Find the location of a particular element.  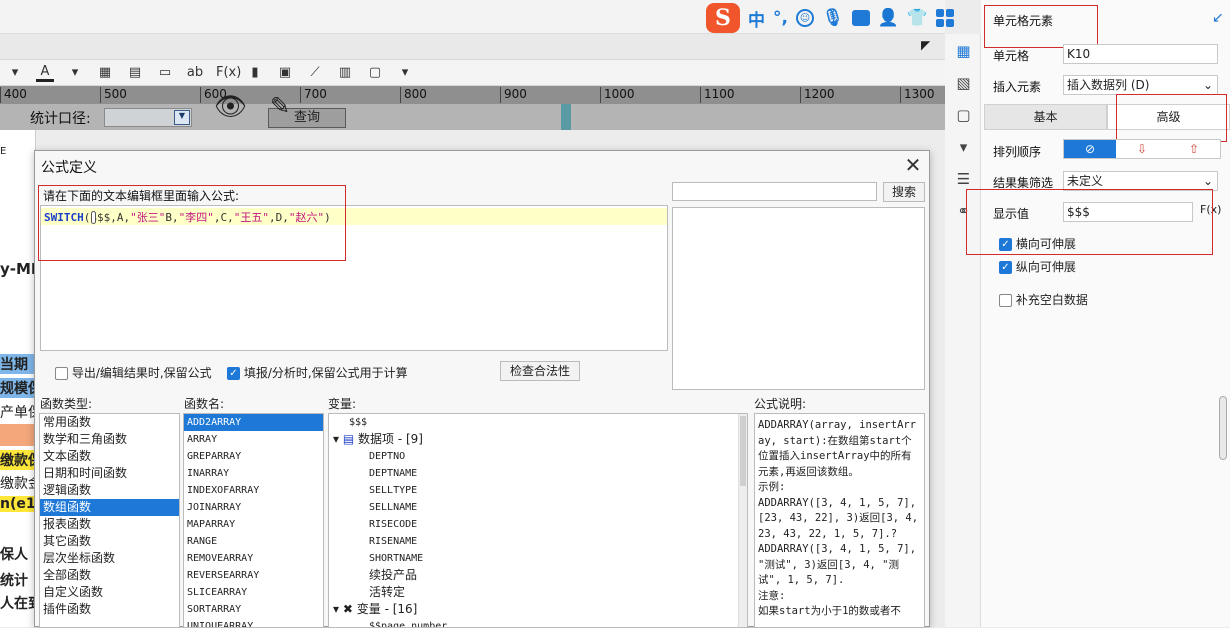

format-toolbar: ▾ A ▾ ▦ ▤ ▭ ab F(x) ▮ ▣ ⟋ ▥ ▢ ▾ is located at coordinates (472, 73).